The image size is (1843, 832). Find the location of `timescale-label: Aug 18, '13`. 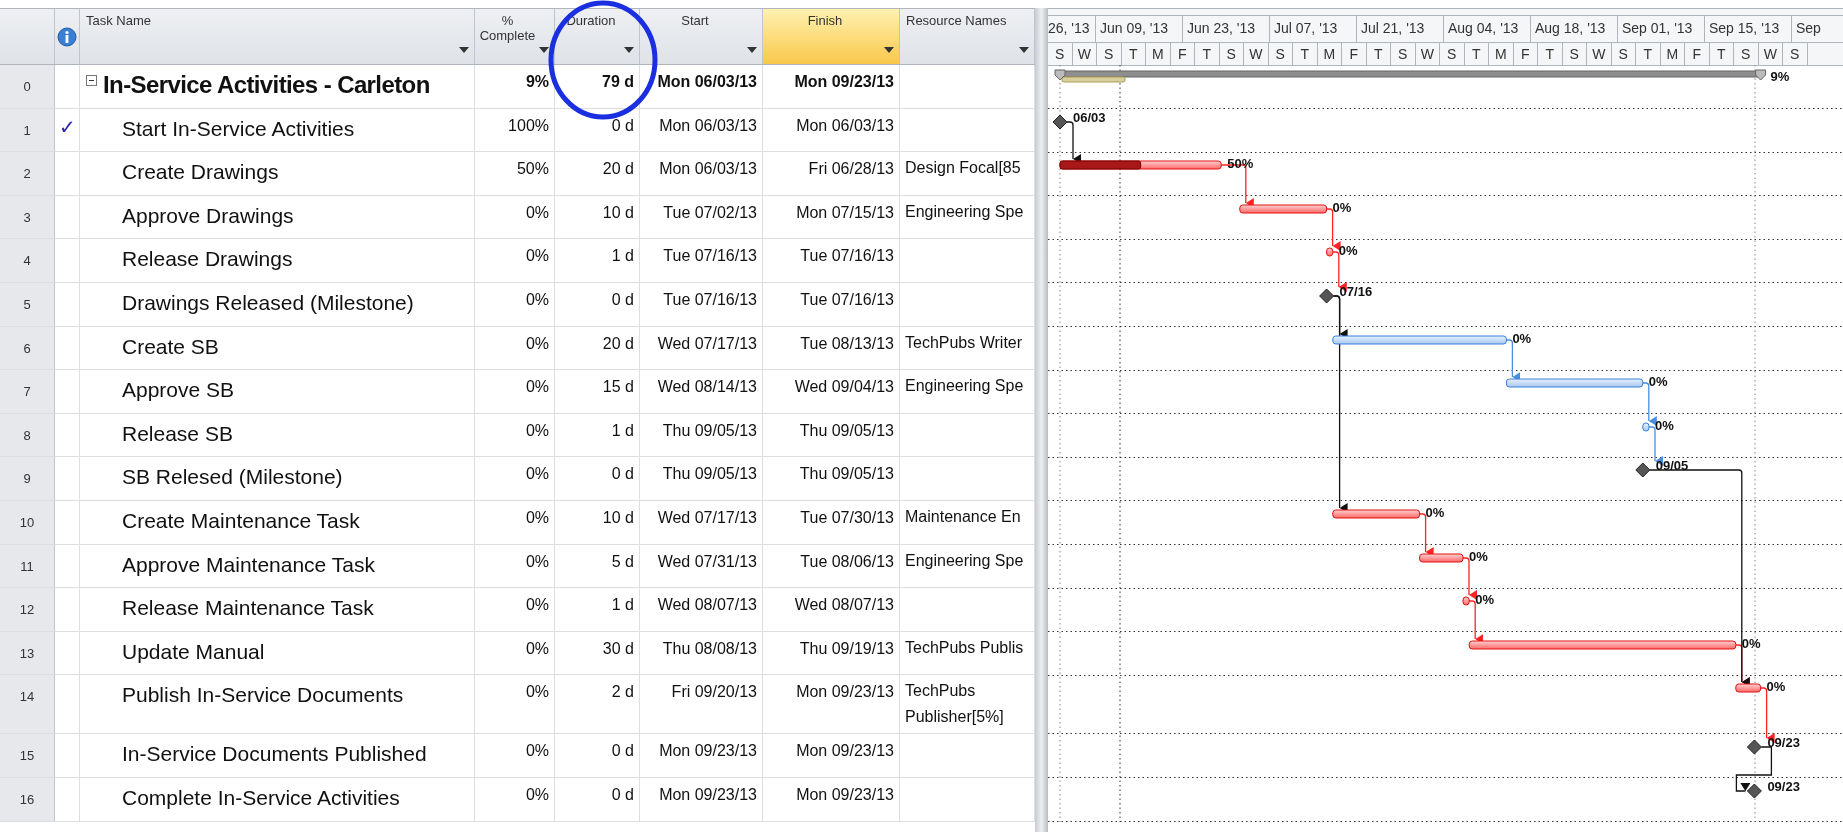

timescale-label: Aug 18, '13 is located at coordinates (1574, 29).